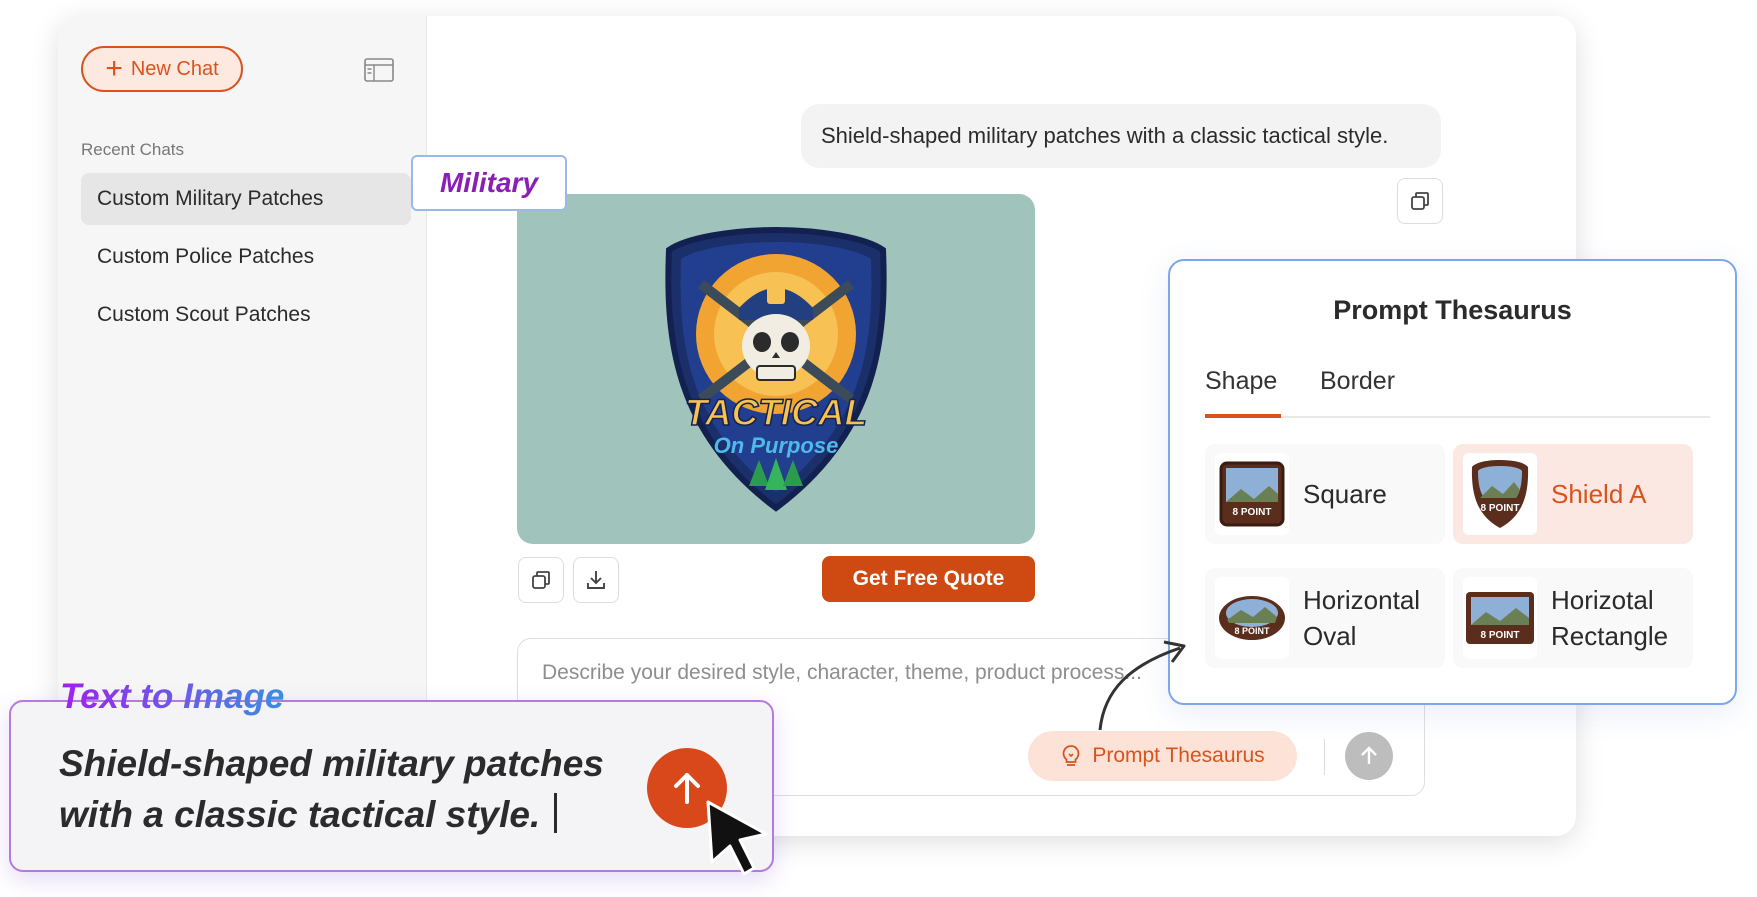 The height and width of the screenshot is (897, 1757). What do you see at coordinates (1324, 757) in the screenshot?
I see `input-divider` at bounding box center [1324, 757].